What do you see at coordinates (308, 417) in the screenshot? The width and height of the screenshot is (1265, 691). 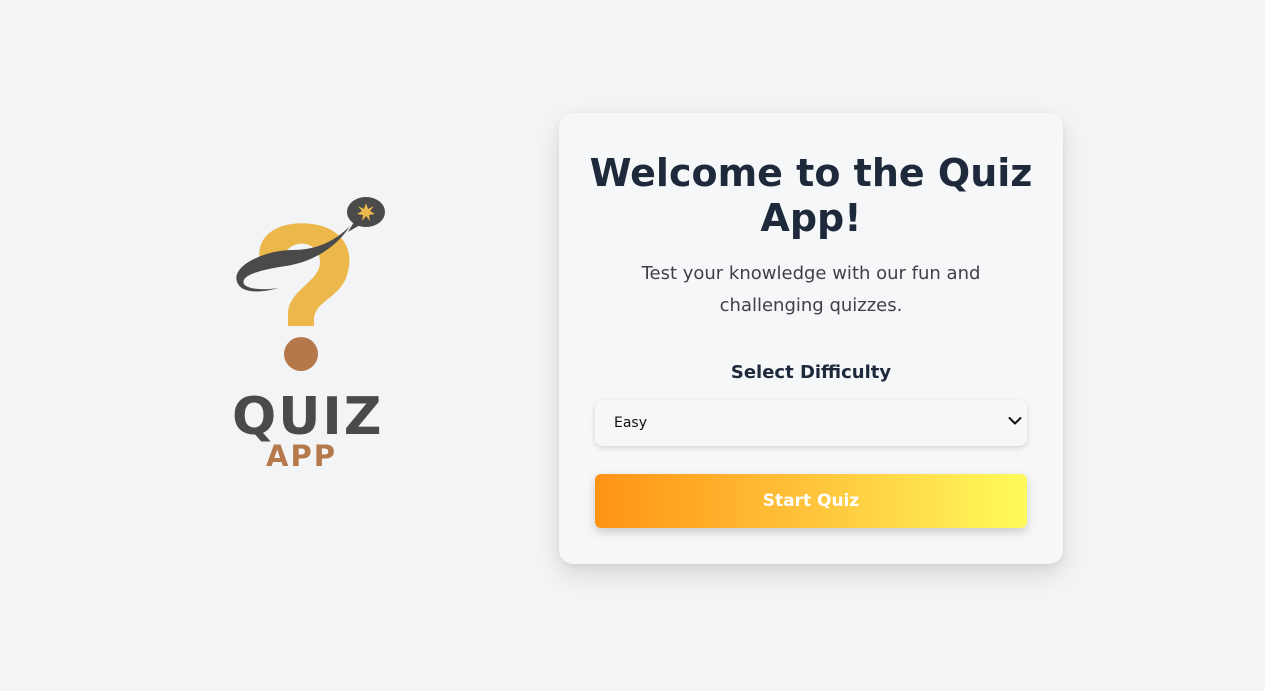 I see `logo-wordmark-quiz: QUIZ` at bounding box center [308, 417].